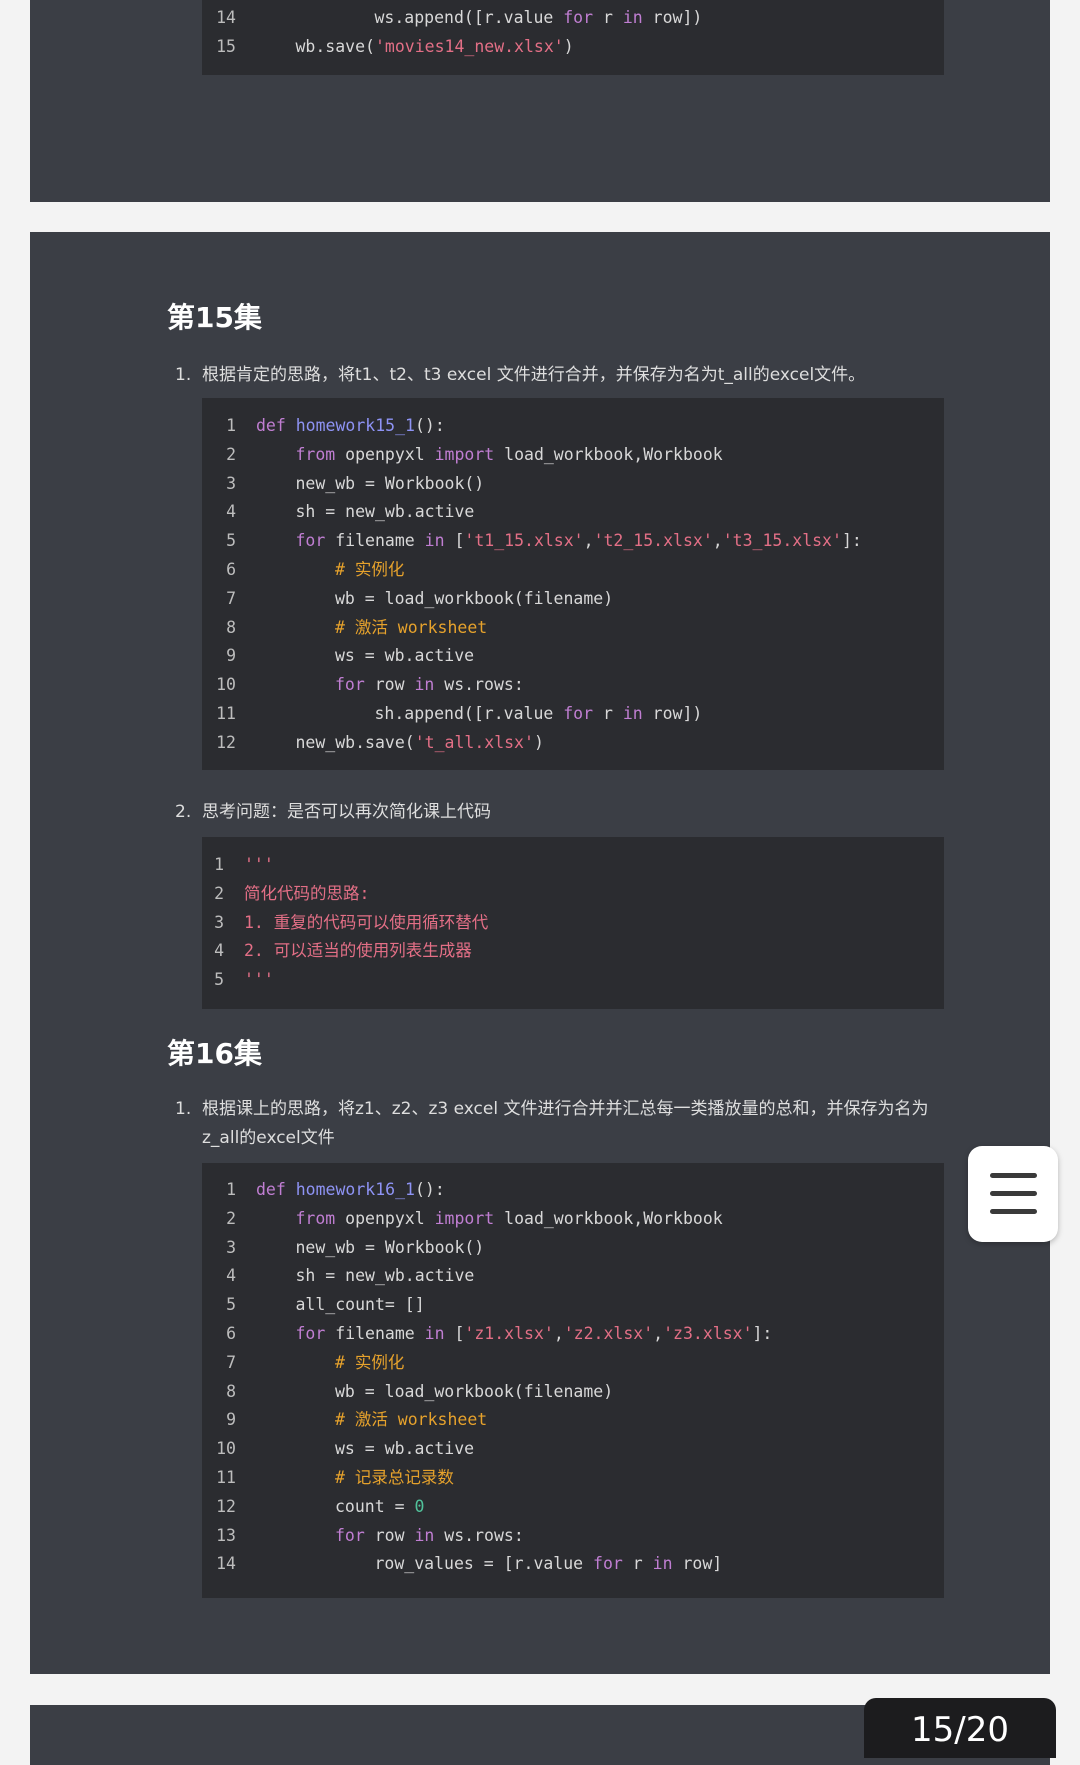  I want to click on code-line: 11 sh.append([r.value for r in row]), so click(573, 713).